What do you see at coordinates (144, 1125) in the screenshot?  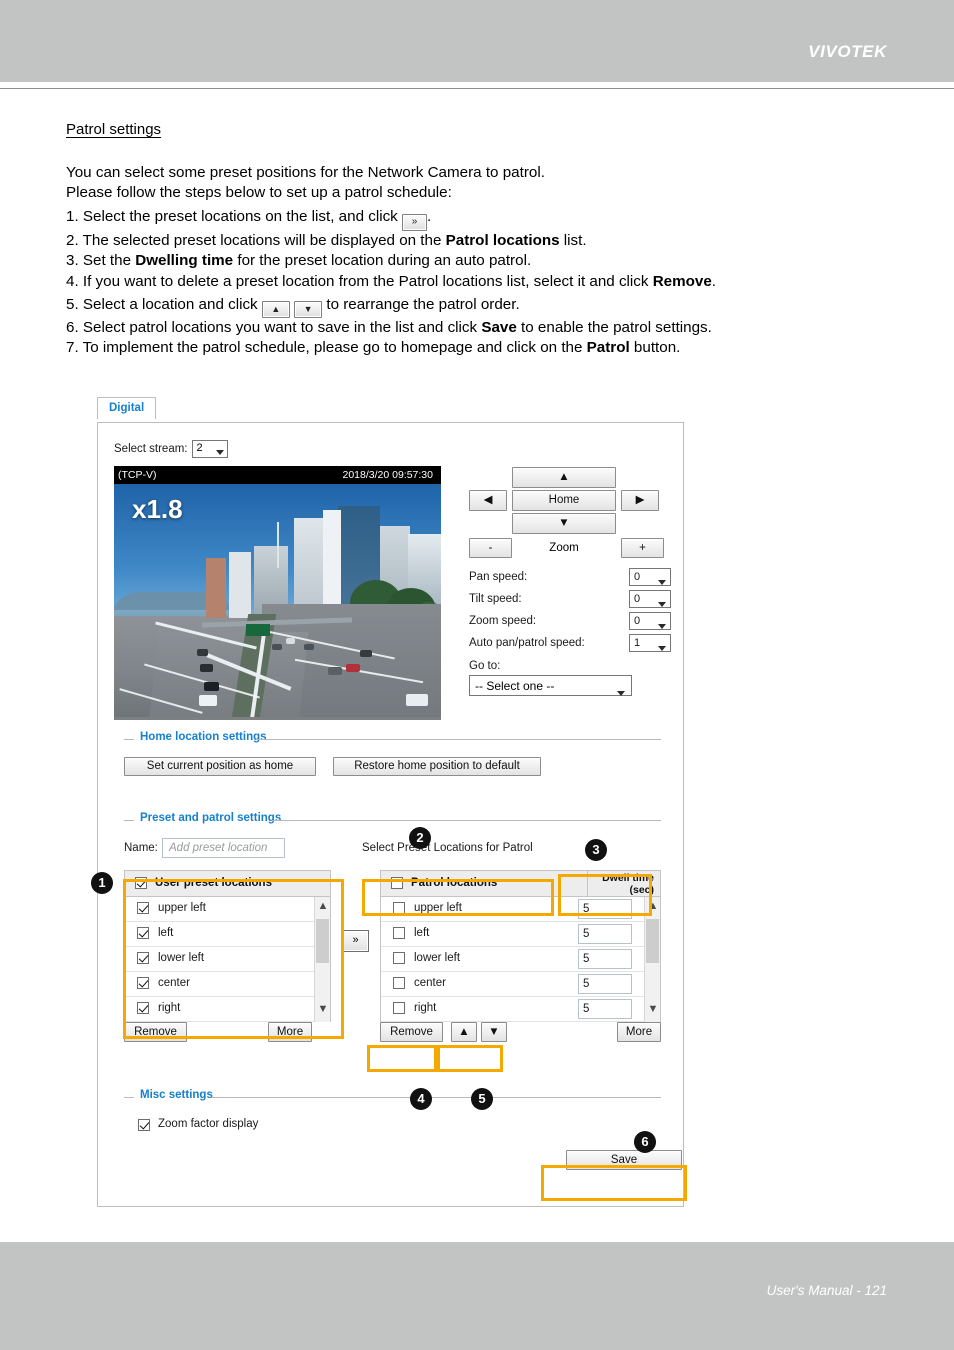 I see `zoom-factor-display-checkbox` at bounding box center [144, 1125].